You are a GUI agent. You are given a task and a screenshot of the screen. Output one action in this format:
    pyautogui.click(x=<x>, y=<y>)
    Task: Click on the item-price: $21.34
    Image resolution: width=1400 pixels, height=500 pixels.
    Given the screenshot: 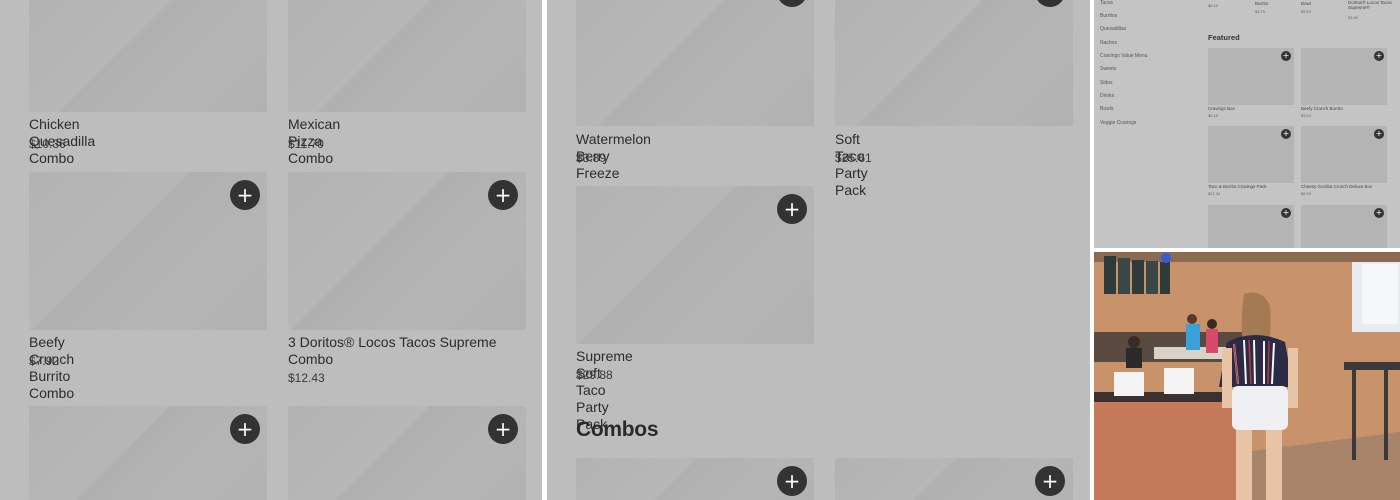 What is the action you would take?
    pyautogui.click(x=1214, y=193)
    